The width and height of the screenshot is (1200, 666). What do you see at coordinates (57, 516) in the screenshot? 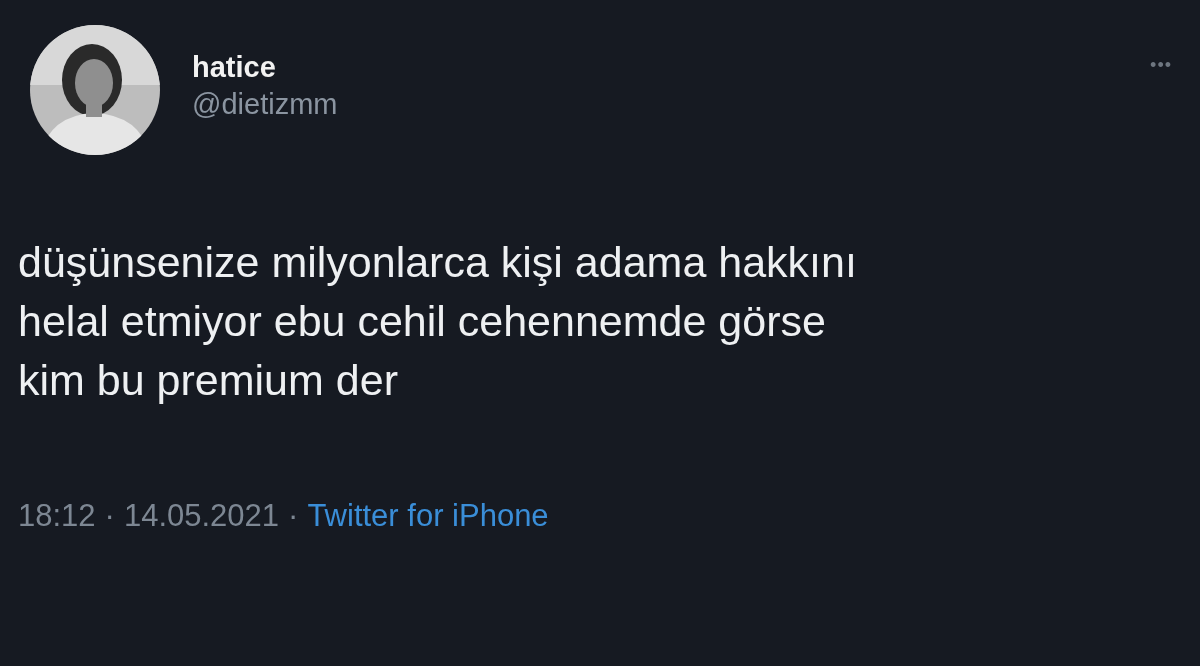
I see `tweet-time: 18:12` at bounding box center [57, 516].